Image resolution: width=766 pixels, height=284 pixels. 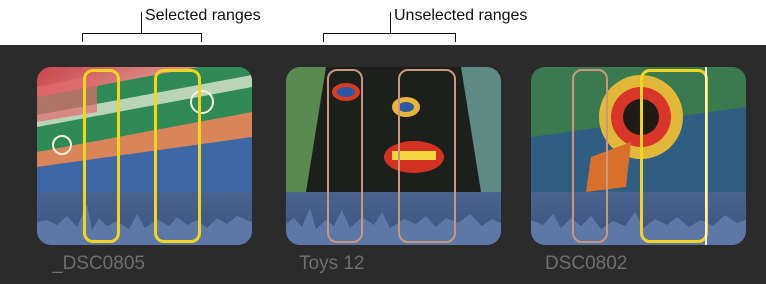 I want to click on board-game-thumbnail, so click(x=144, y=129).